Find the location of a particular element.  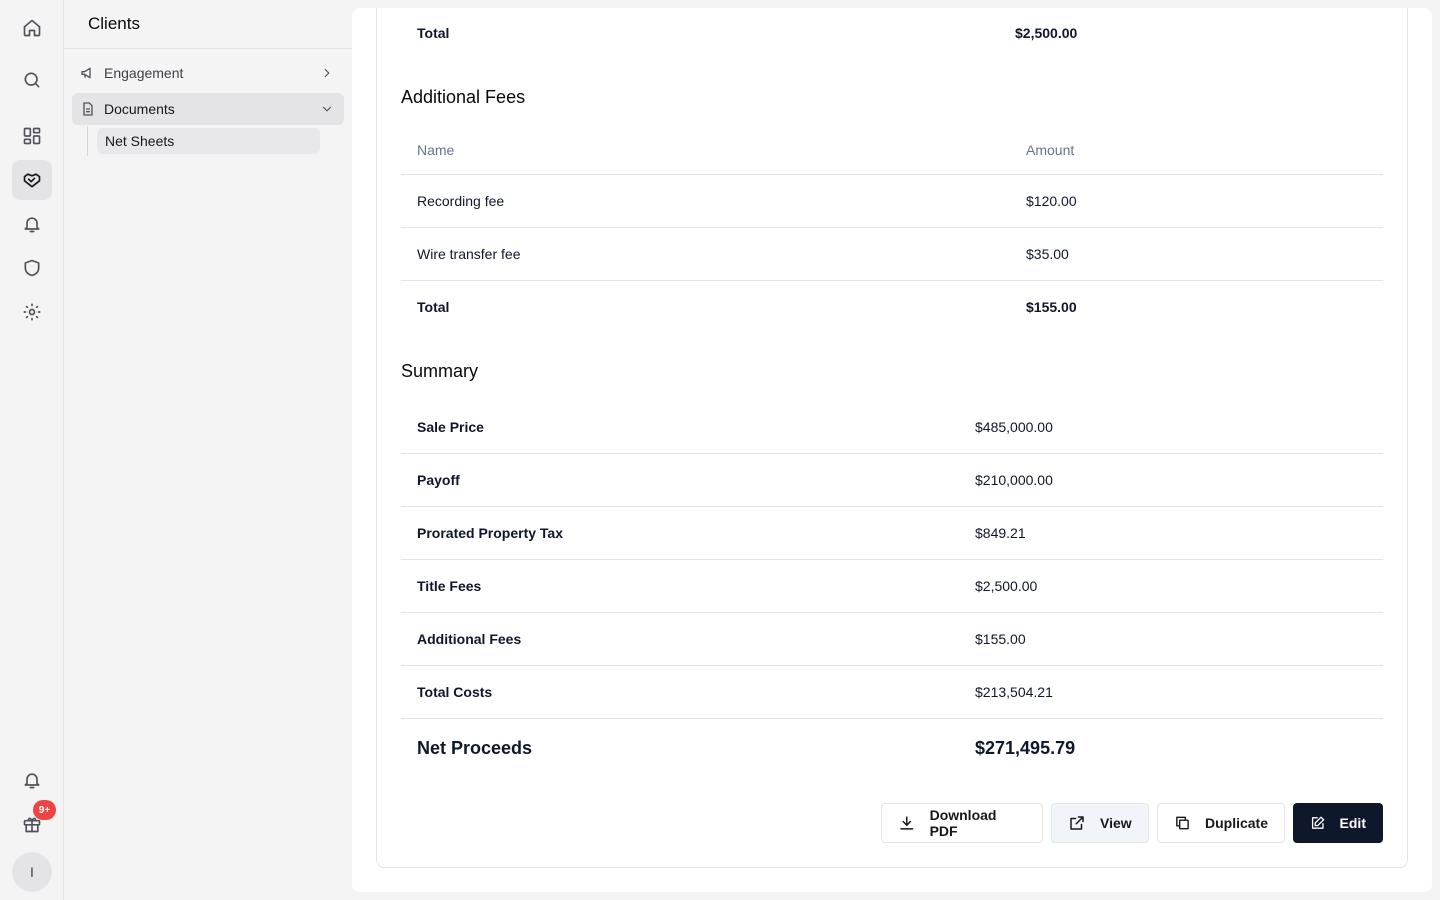

duplicate-button: Duplicate is located at coordinates (1221, 823).